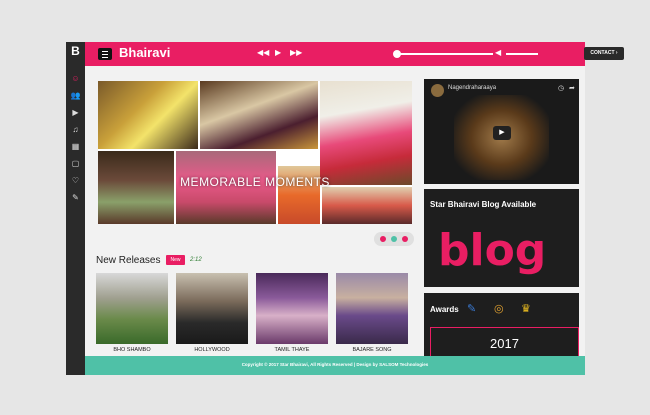 The width and height of the screenshot is (650, 415). What do you see at coordinates (296, 52) in the screenshot?
I see `next-icon: ▶▶` at bounding box center [296, 52].